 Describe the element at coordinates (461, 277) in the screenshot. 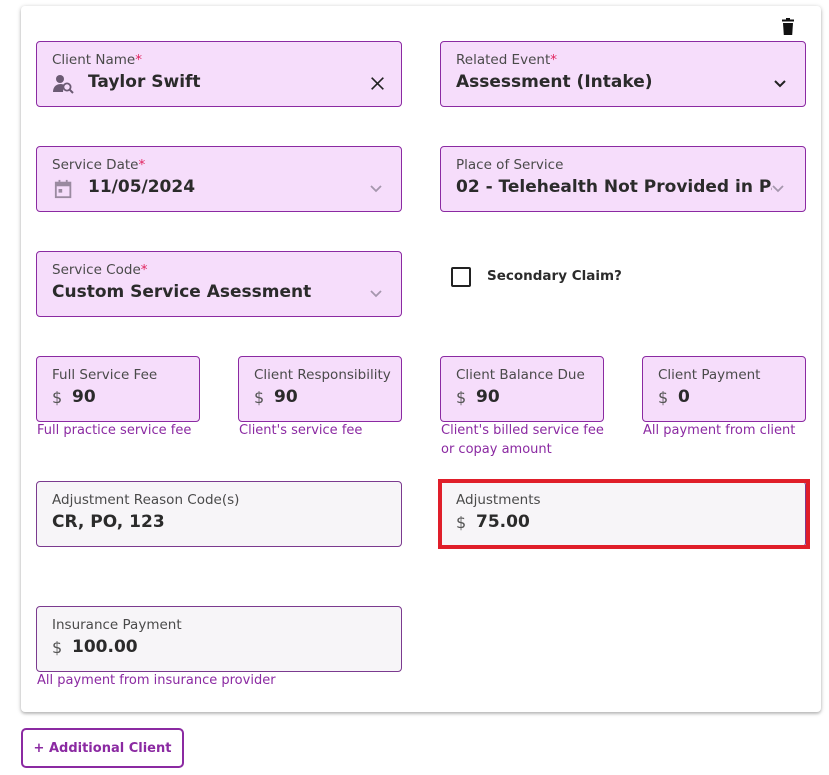

I see `secondary-claim-checkbox` at that location.